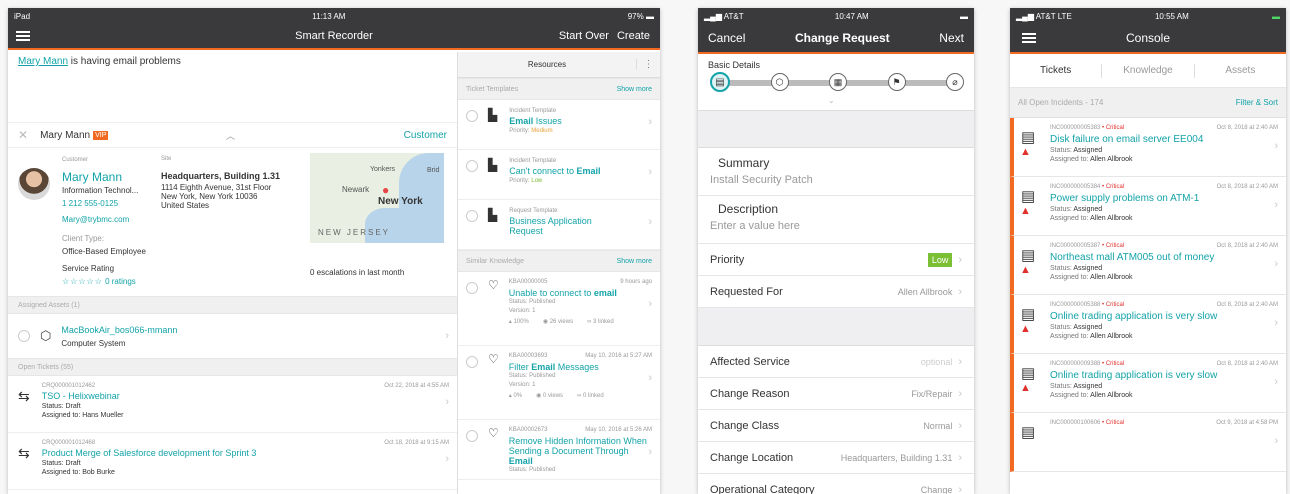 Image resolution: width=1290 pixels, height=494 pixels. What do you see at coordinates (577, 367) in the screenshot?
I see `kb-title-part: Messages` at bounding box center [577, 367].